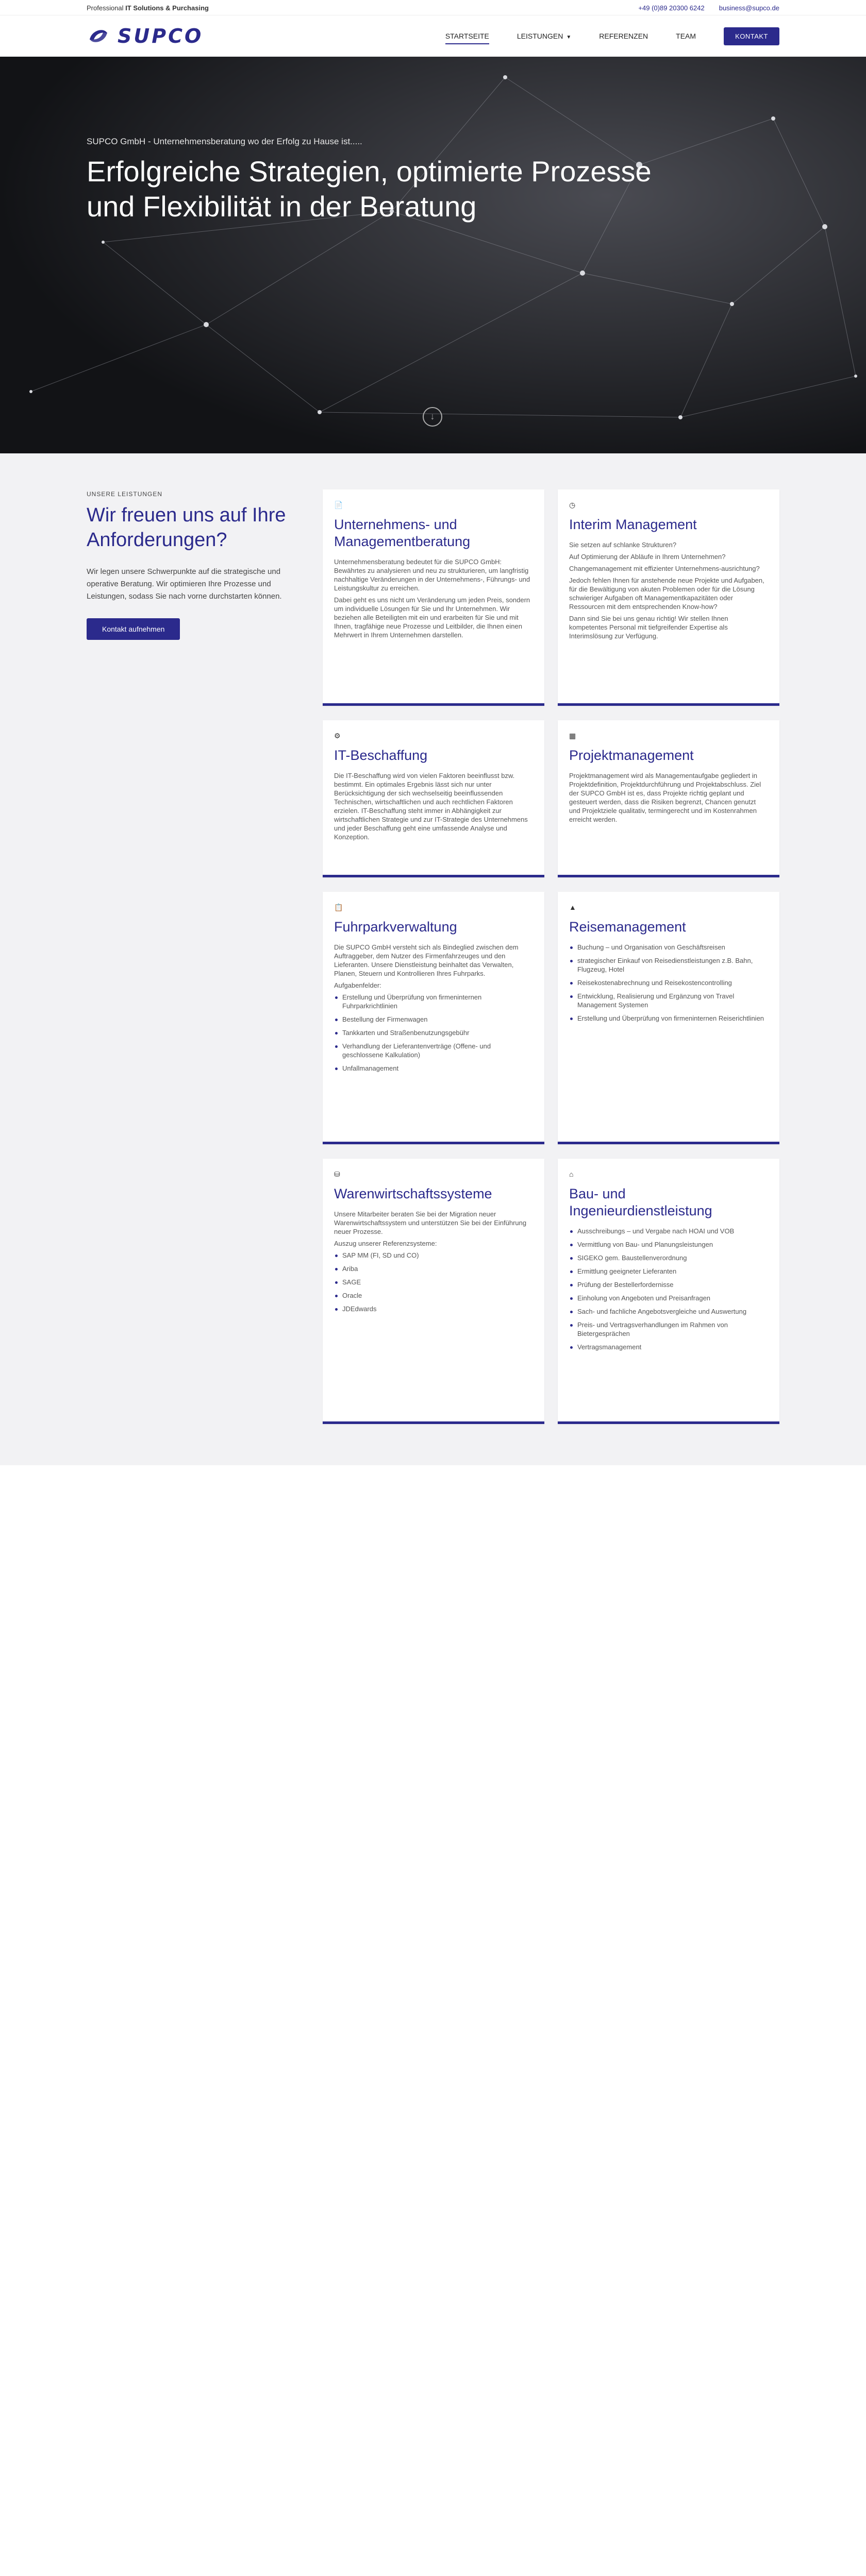  I want to click on nav-item-referenzen: REFERENZEN, so click(623, 36).